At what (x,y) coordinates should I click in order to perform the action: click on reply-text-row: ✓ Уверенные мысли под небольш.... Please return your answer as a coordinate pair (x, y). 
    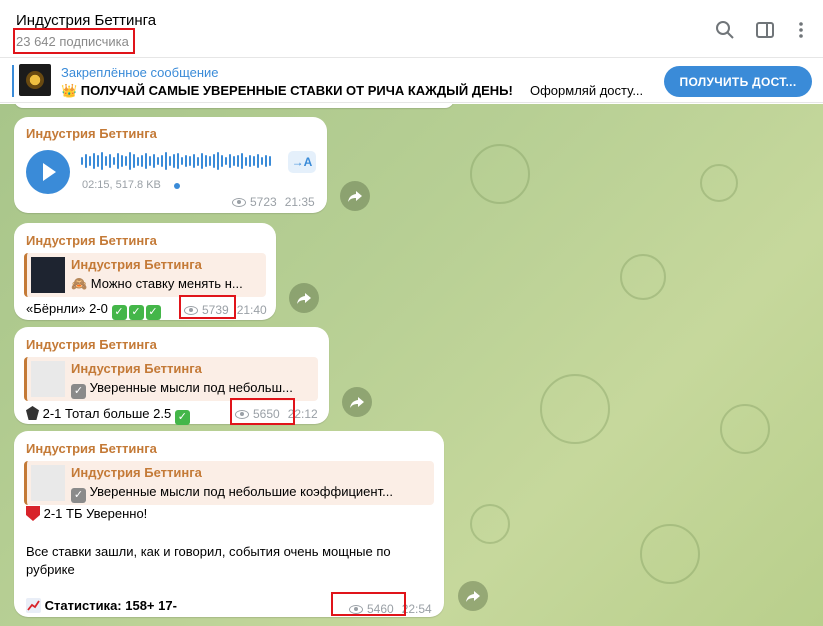
    Looking at the image, I should click on (194, 389).